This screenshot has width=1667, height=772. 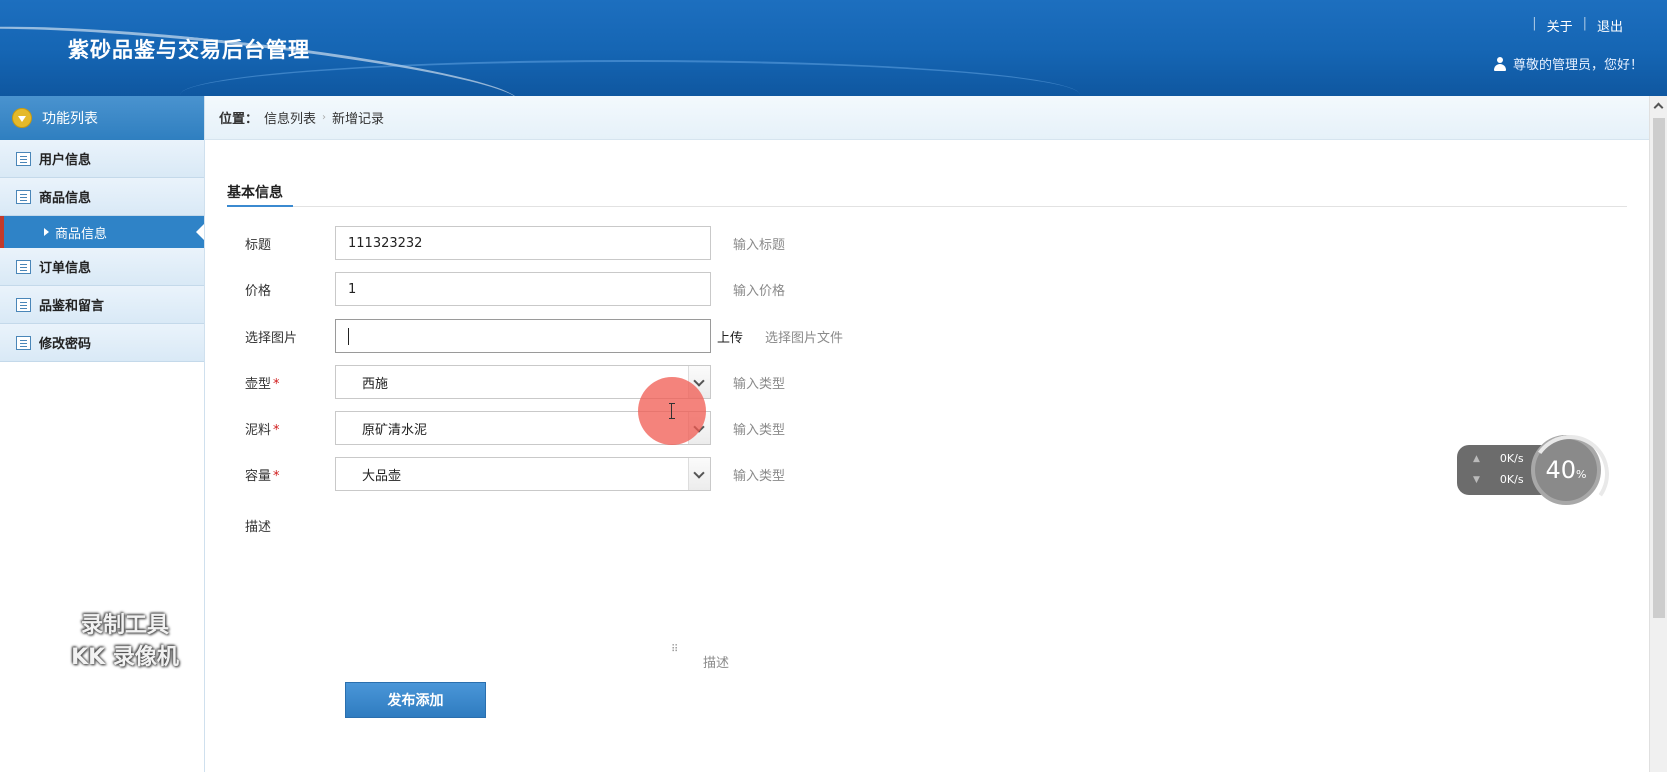 I want to click on sidebar-item-reviews: 品鉴和留言, so click(x=102, y=305).